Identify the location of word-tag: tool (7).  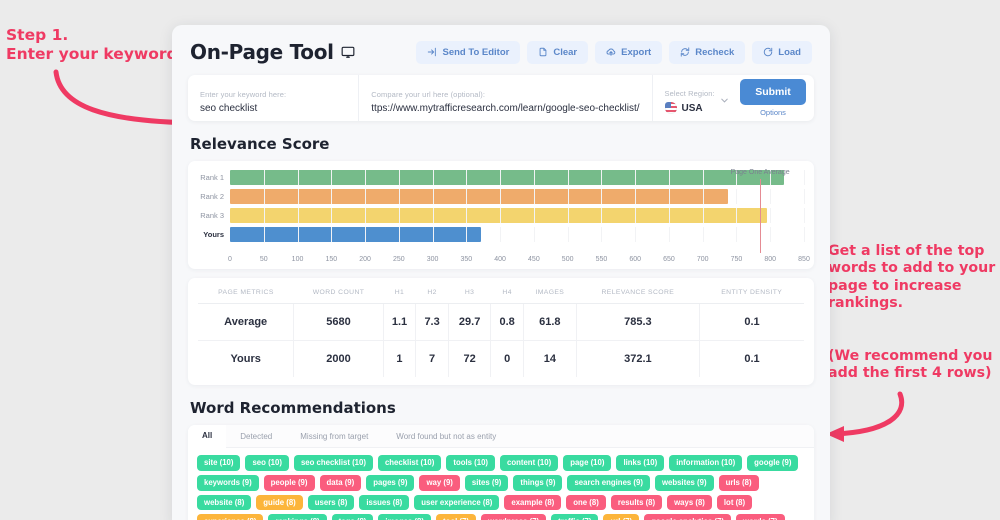
(455, 517).